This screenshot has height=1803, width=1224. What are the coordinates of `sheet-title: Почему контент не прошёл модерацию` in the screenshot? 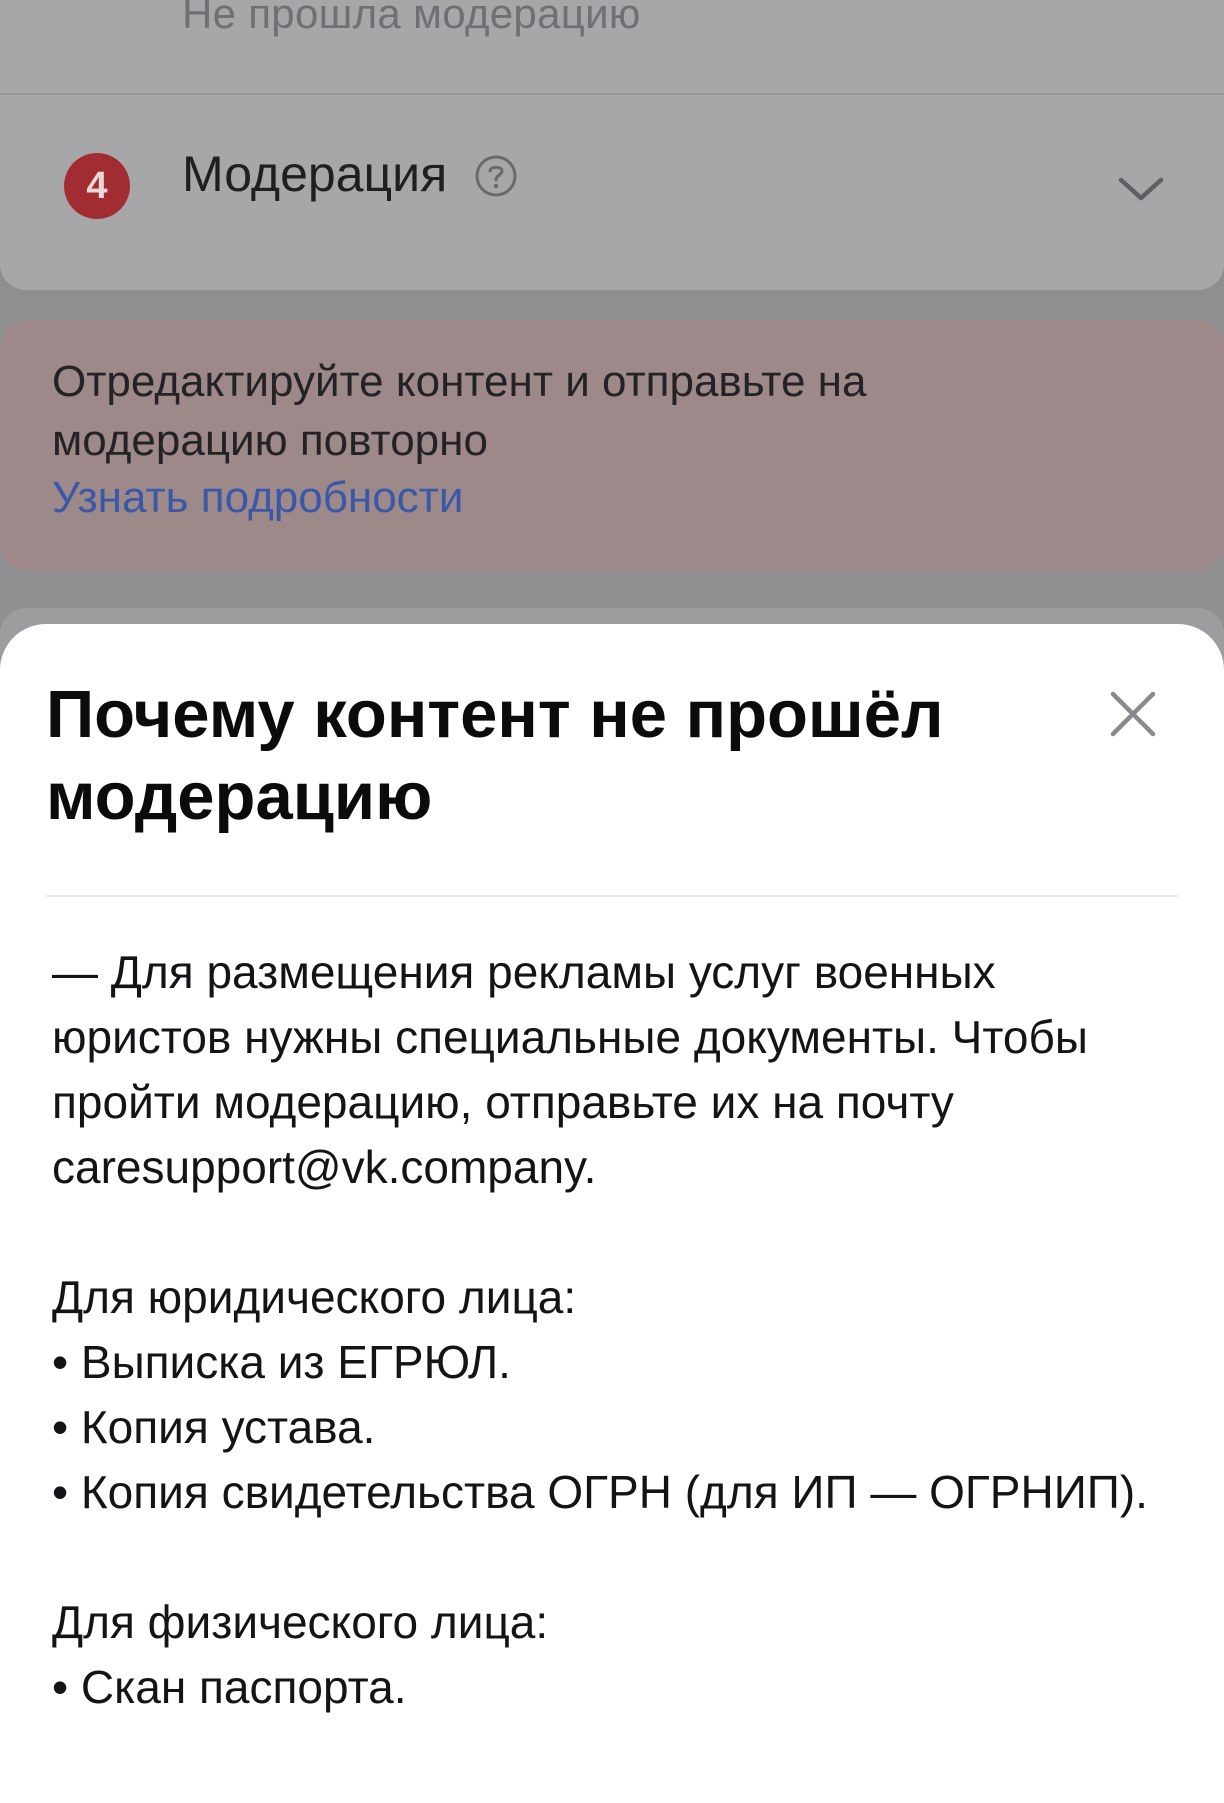 It's located at (495, 755).